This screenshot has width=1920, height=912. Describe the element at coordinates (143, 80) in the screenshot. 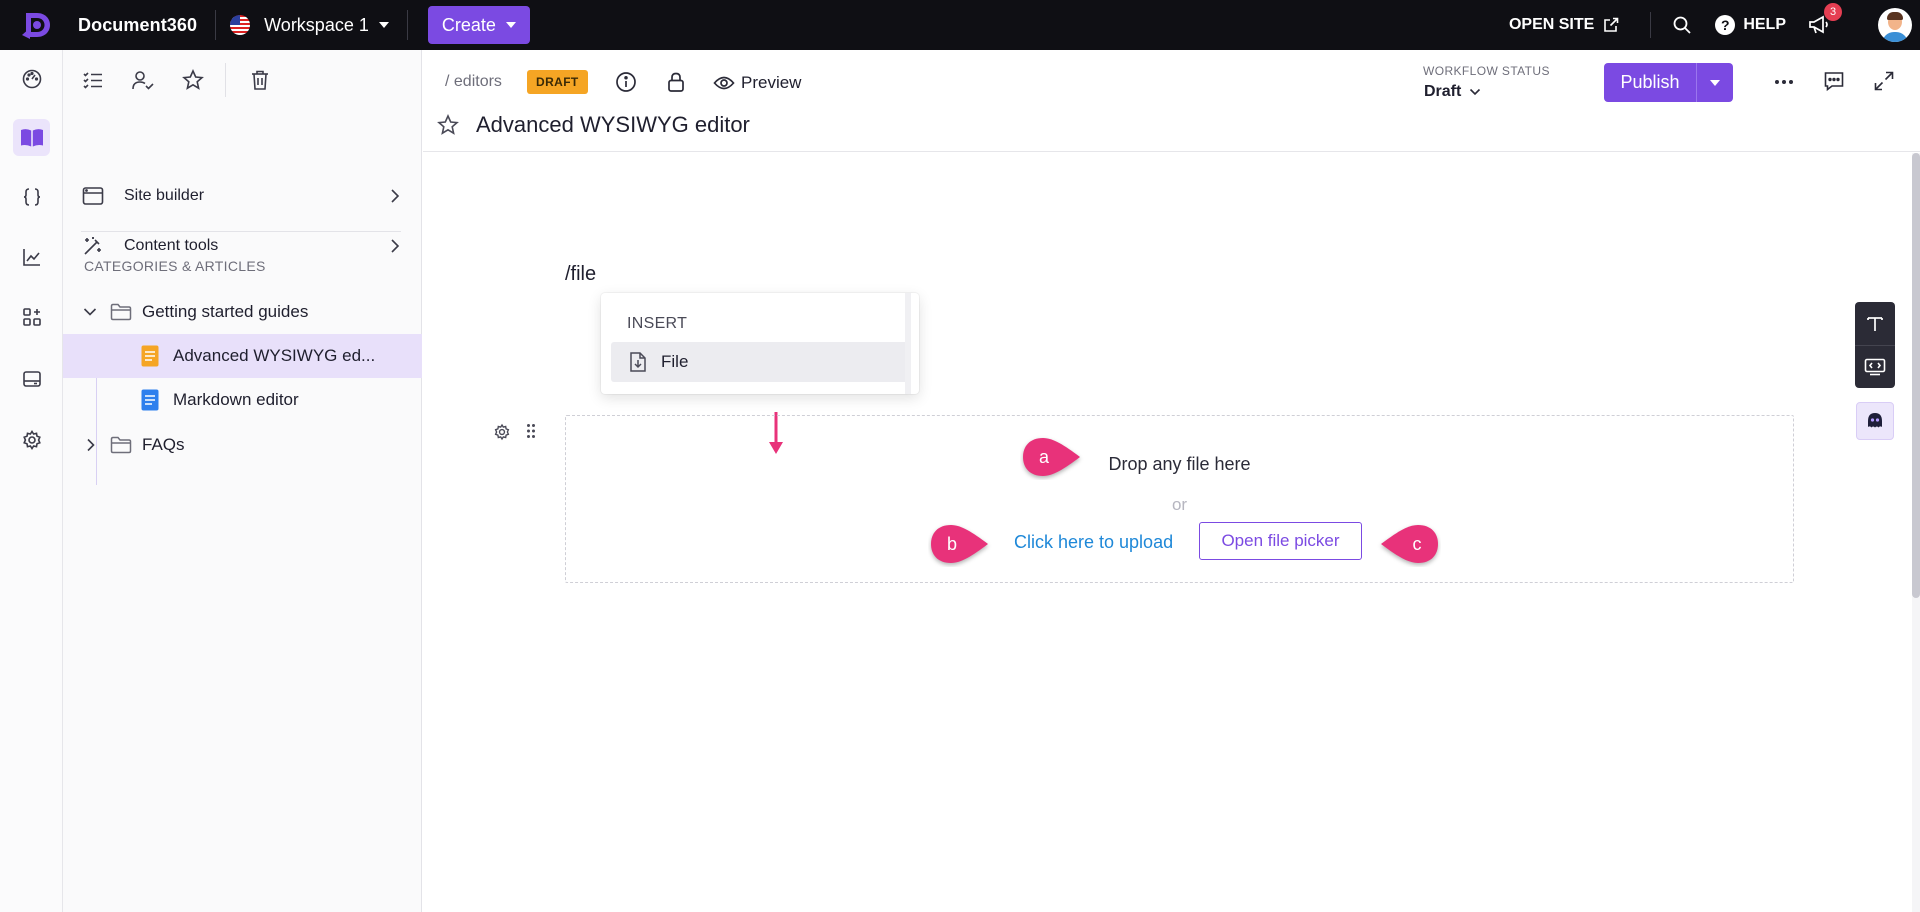

I see `user-check-icon` at that location.